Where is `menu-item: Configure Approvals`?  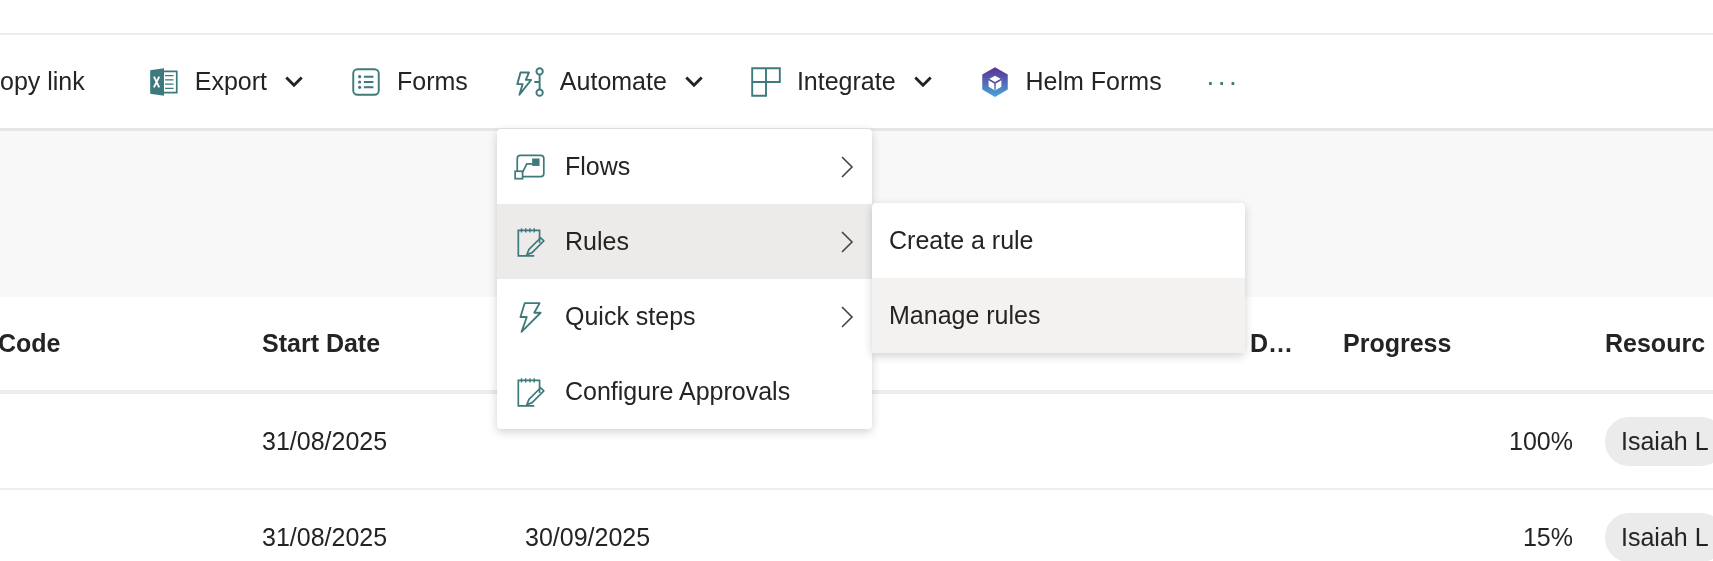
menu-item: Configure Approvals is located at coordinates (684, 391).